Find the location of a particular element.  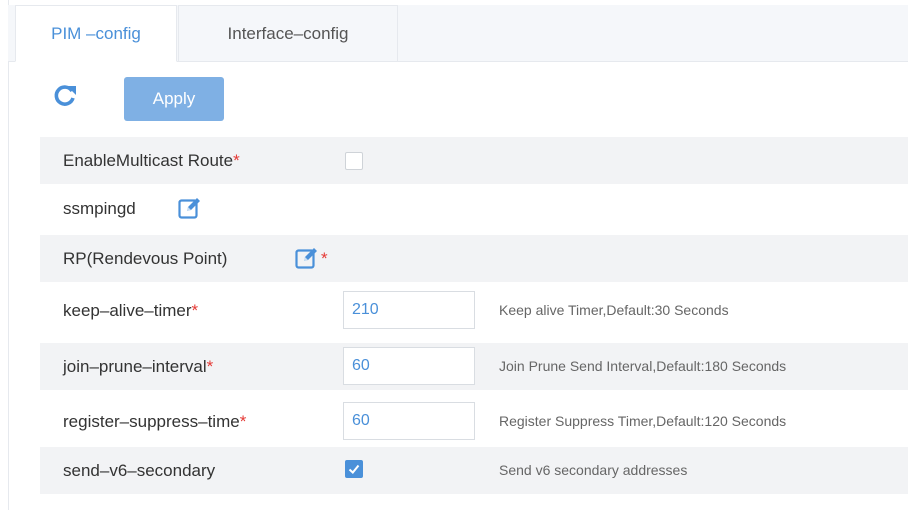

send-v6-secondary-hint: Send v6 secondary addresses is located at coordinates (593, 470).